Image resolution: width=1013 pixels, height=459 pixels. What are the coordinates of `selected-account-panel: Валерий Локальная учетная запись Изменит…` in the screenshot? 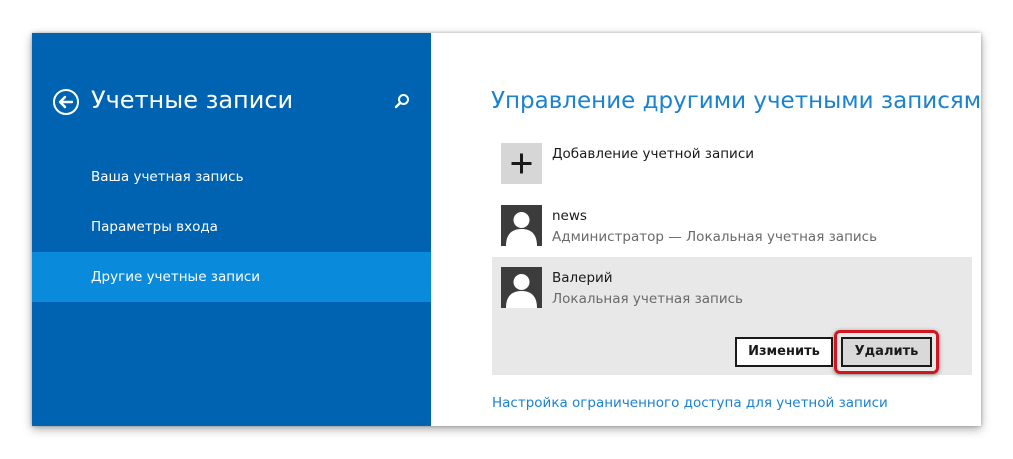 It's located at (732, 316).